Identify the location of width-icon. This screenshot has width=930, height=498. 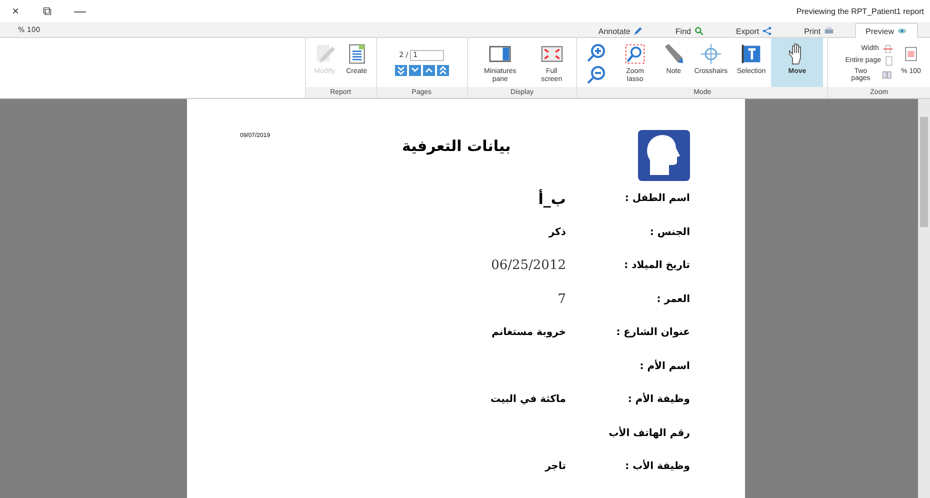
(888, 49).